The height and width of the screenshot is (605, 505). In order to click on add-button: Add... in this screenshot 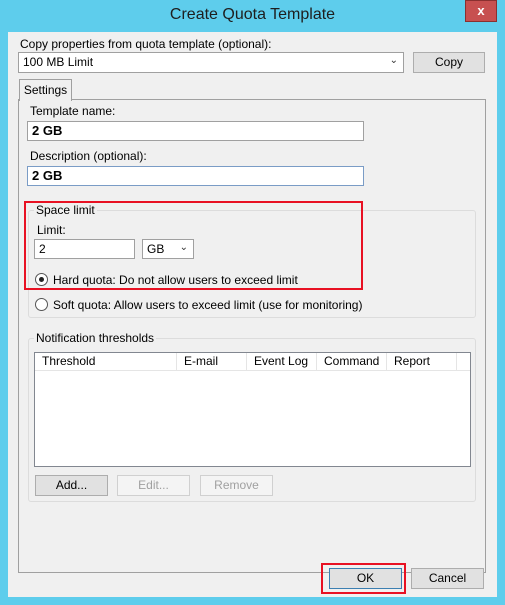, I will do `click(71, 485)`.